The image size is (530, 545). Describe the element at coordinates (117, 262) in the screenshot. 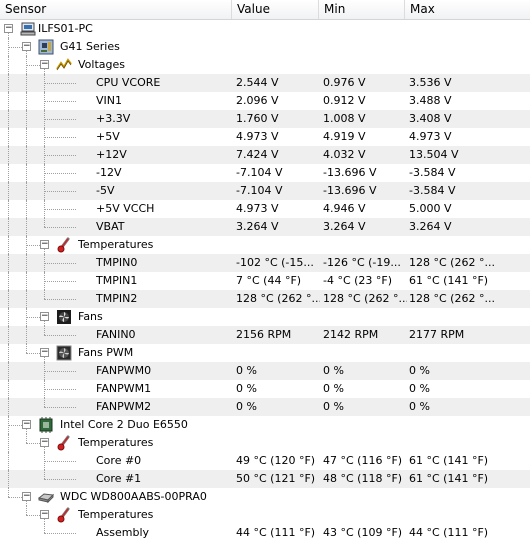

I see `sensor-label: TMPIN0` at that location.